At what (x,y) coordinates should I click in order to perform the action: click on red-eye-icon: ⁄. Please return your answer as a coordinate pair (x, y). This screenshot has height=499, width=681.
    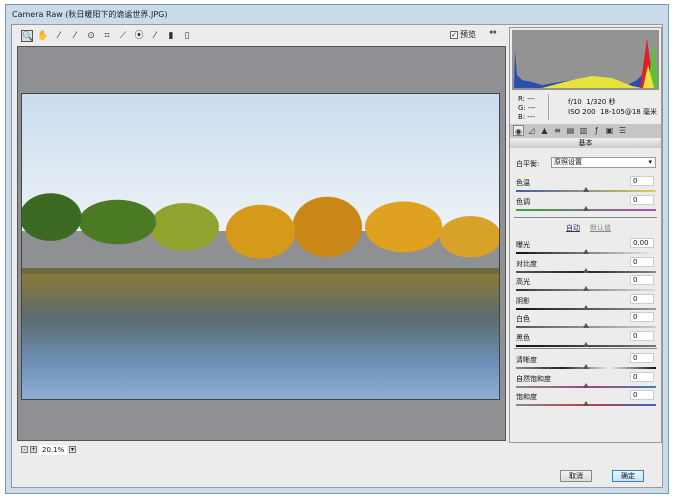
    Looking at the image, I should click on (155, 36).